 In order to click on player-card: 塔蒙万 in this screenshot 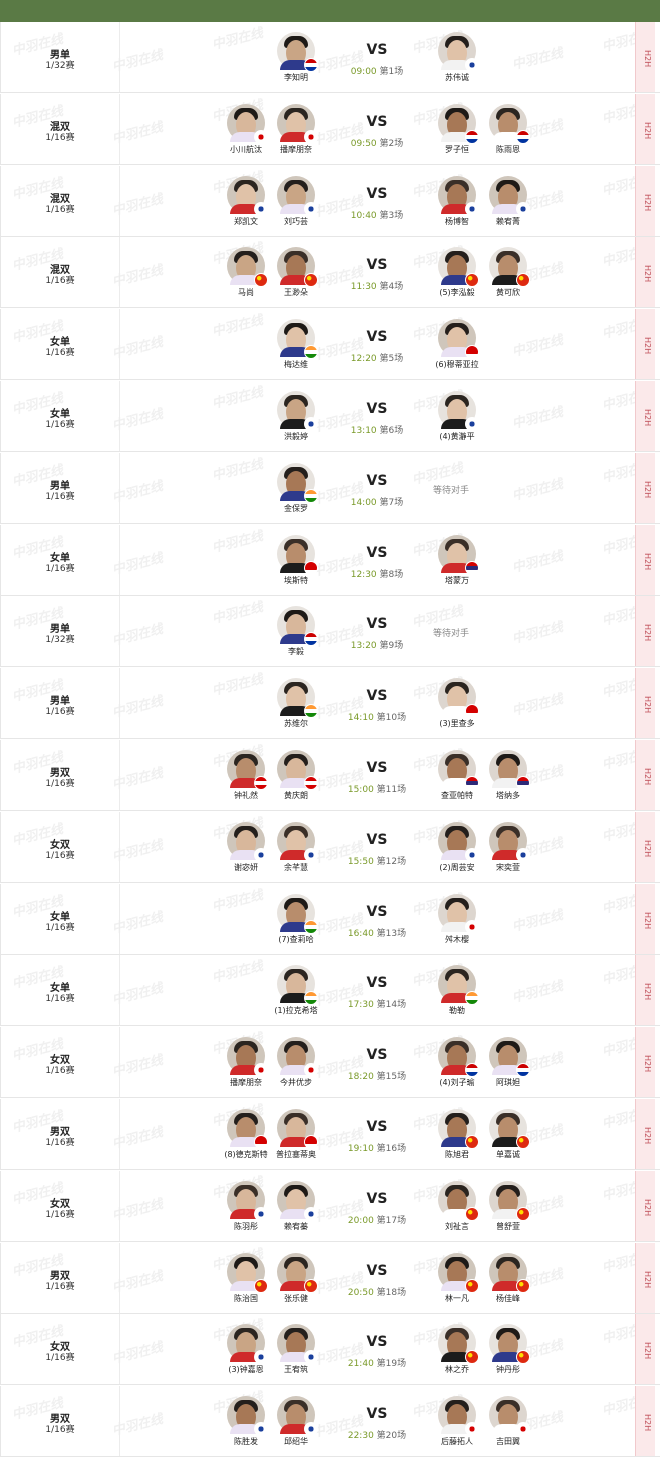, I will do `click(457, 560)`.